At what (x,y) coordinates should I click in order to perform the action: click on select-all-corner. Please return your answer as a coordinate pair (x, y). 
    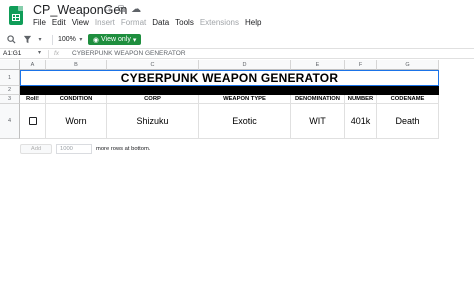
    Looking at the image, I should click on (10, 65).